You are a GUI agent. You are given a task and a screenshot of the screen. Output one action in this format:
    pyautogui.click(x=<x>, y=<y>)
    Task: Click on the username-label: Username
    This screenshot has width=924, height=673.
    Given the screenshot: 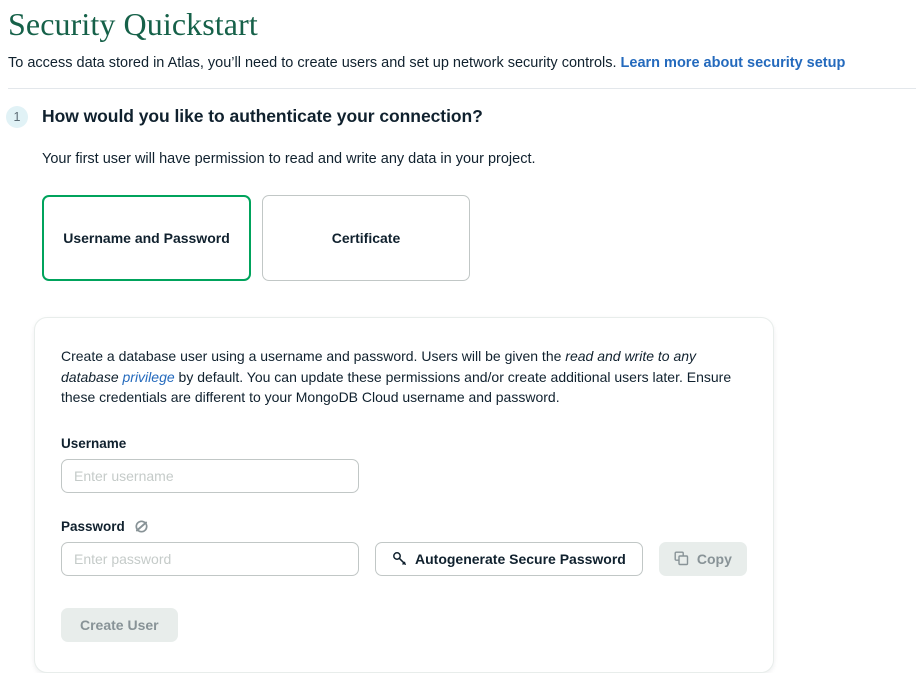 What is the action you would take?
    pyautogui.click(x=404, y=443)
    